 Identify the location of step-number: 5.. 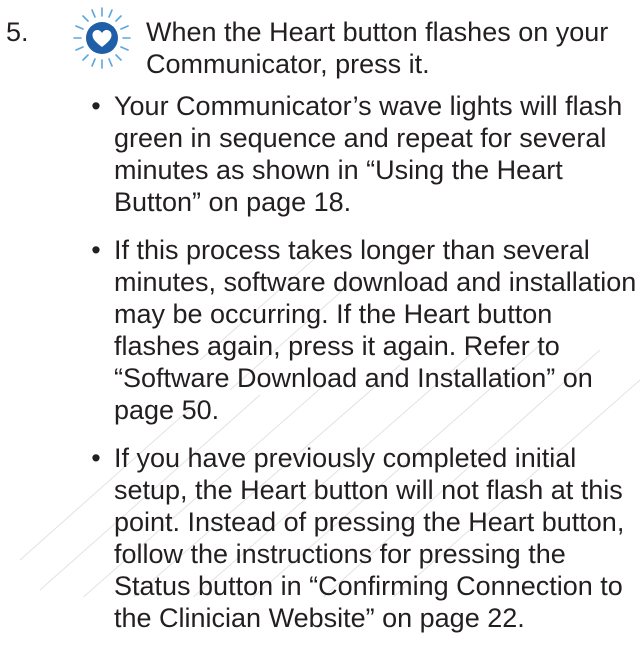
(17, 32).